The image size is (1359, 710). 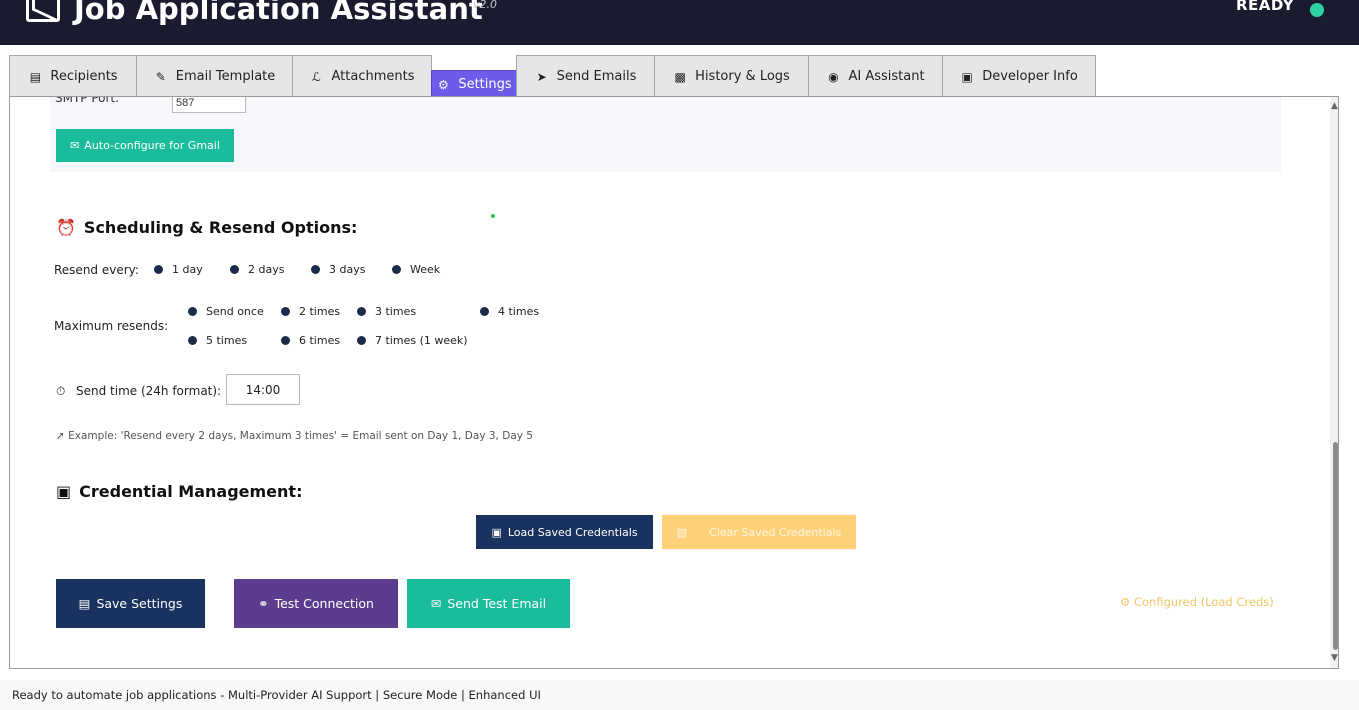 I want to click on clear-credentials-label: Clear Saved Credentials, so click(x=775, y=532).